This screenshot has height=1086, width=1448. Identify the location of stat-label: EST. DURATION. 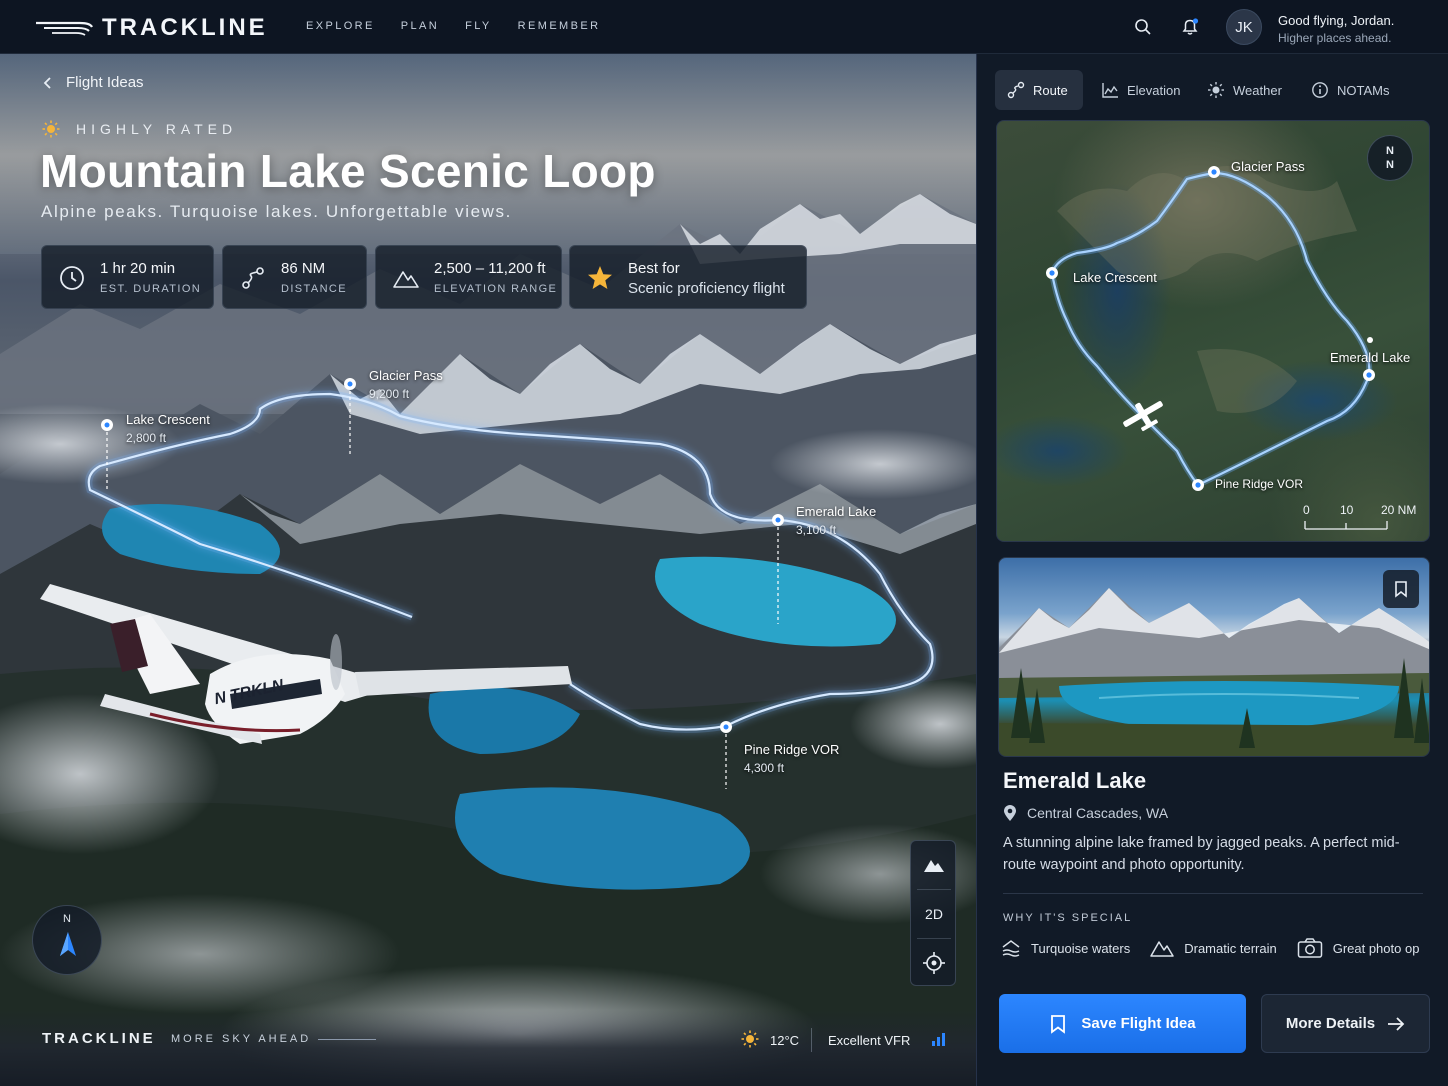
(151, 289).